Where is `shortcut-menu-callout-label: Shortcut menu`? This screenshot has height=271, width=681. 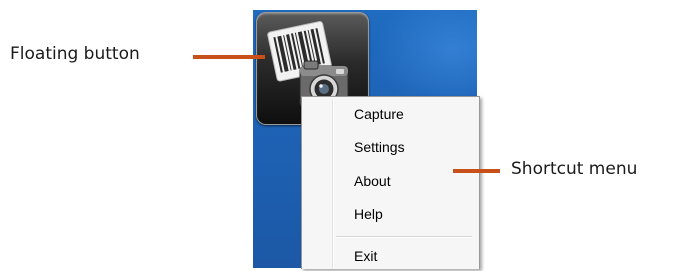 shortcut-menu-callout-label: Shortcut menu is located at coordinates (574, 169).